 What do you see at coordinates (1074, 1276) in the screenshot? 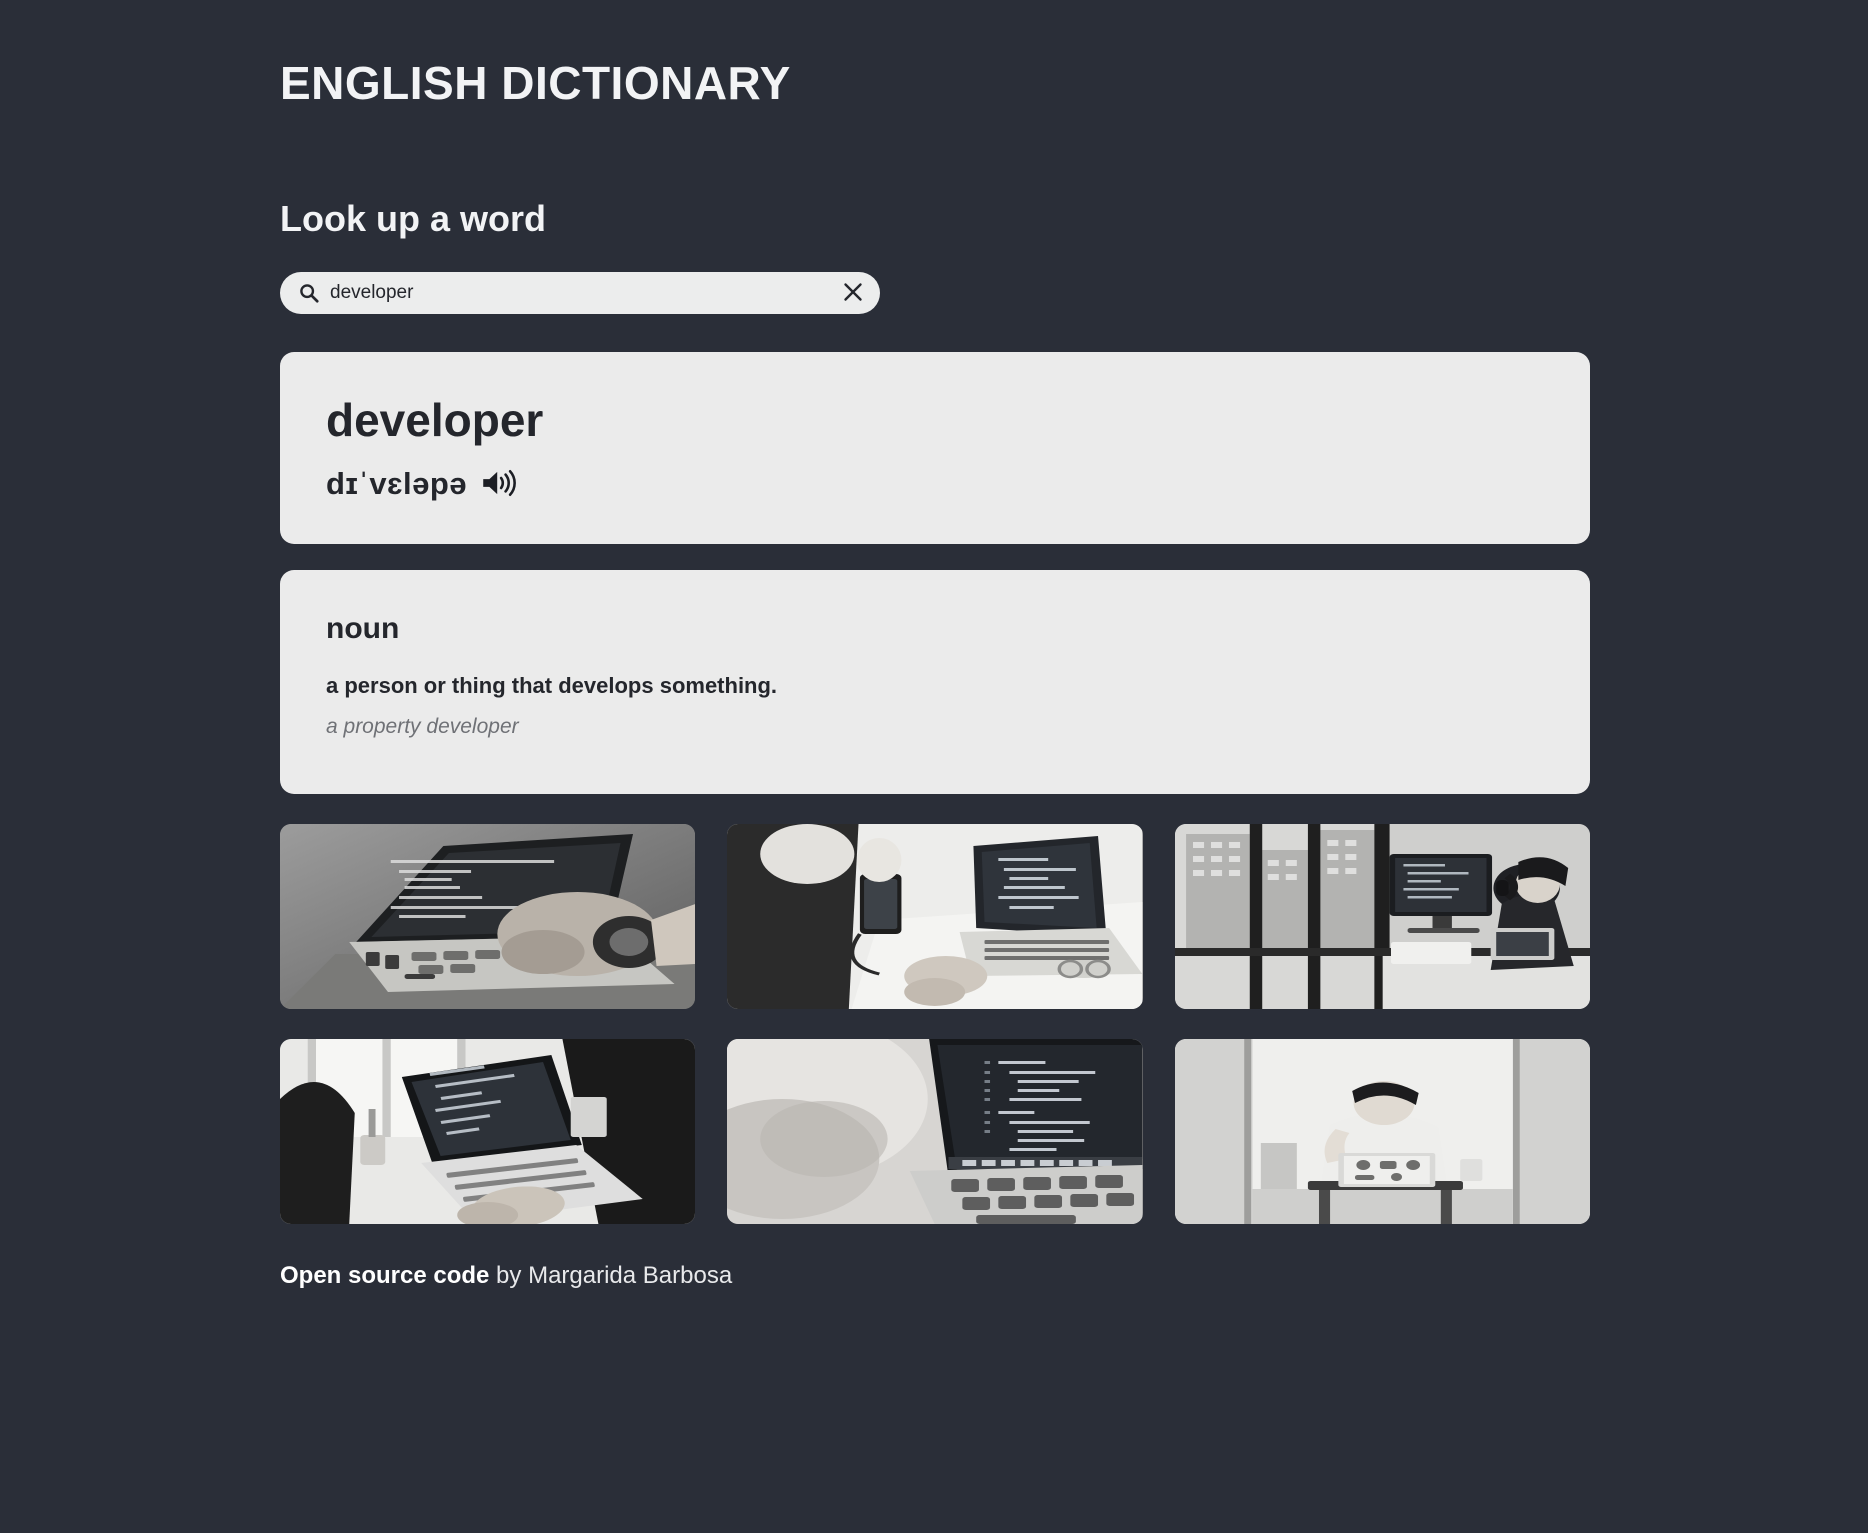
I see `footer: Open source code by Margarida Barbosa` at bounding box center [1074, 1276].